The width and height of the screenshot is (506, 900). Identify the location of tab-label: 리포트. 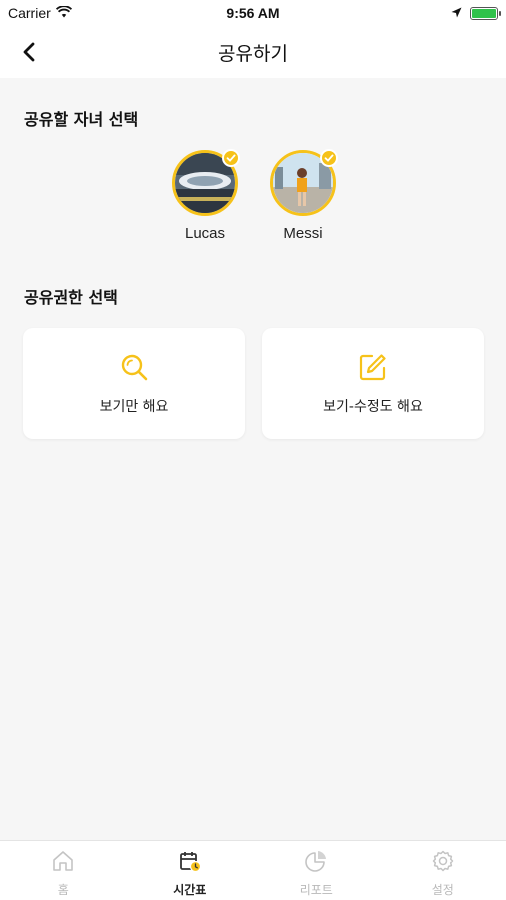
(316, 890).